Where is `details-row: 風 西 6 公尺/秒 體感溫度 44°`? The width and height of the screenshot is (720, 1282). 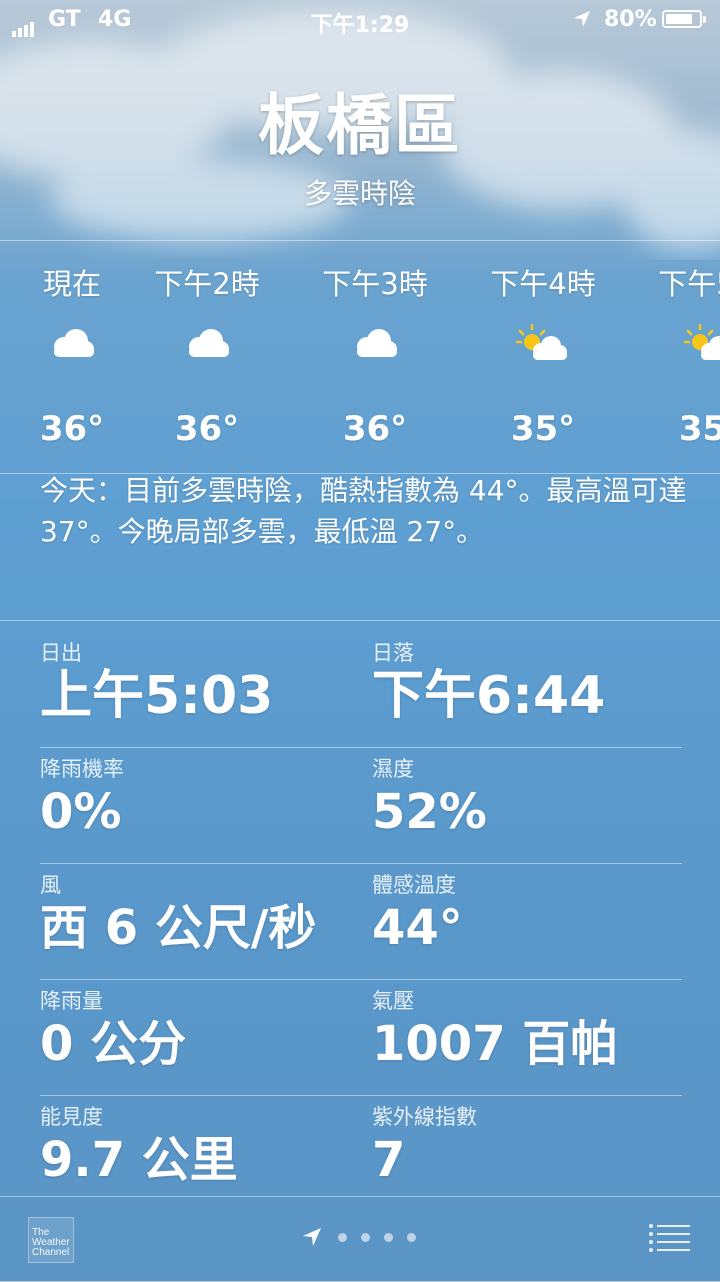
details-row: 風 西 6 公尺/秒 體感溫度 44° is located at coordinates (361, 922).